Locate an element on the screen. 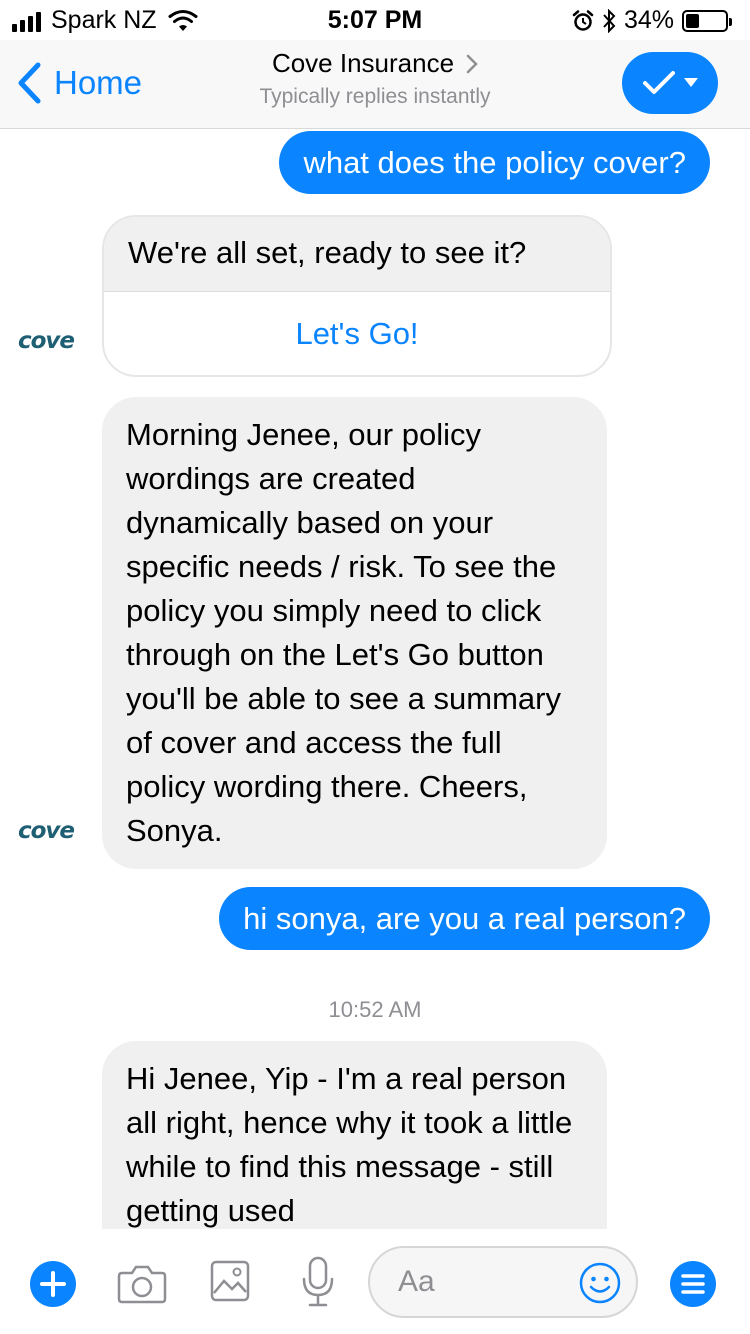  add-button is located at coordinates (53, 1284).